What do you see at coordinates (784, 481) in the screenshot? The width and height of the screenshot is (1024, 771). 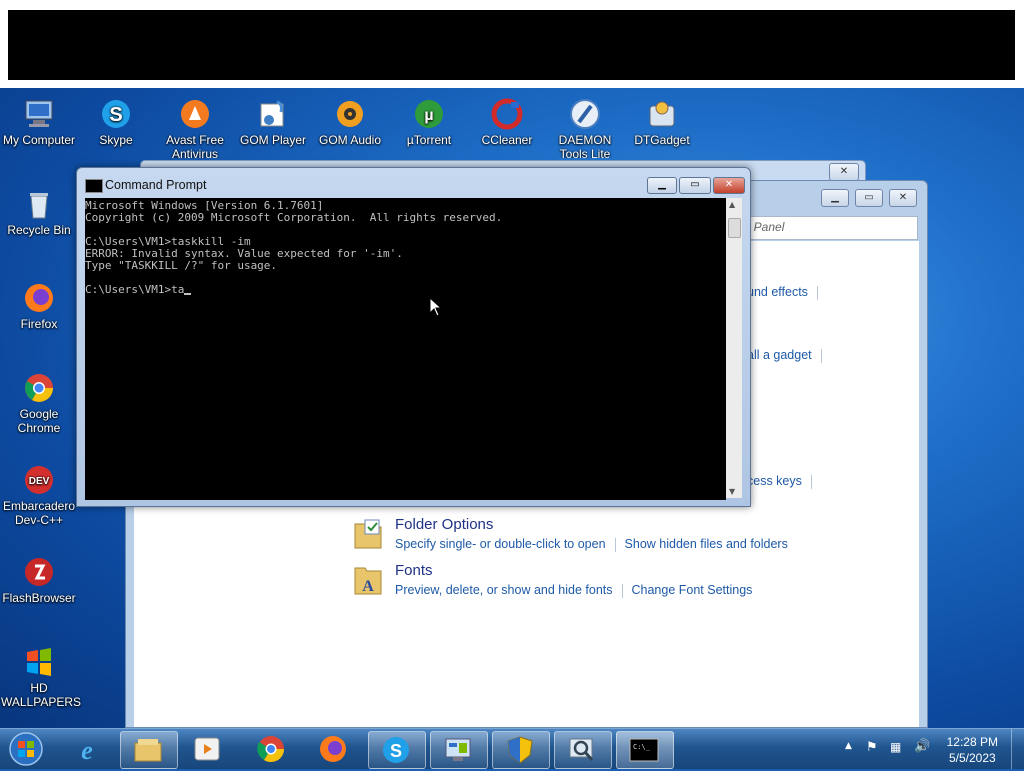 I see `link-access-keys: cess keys` at bounding box center [784, 481].